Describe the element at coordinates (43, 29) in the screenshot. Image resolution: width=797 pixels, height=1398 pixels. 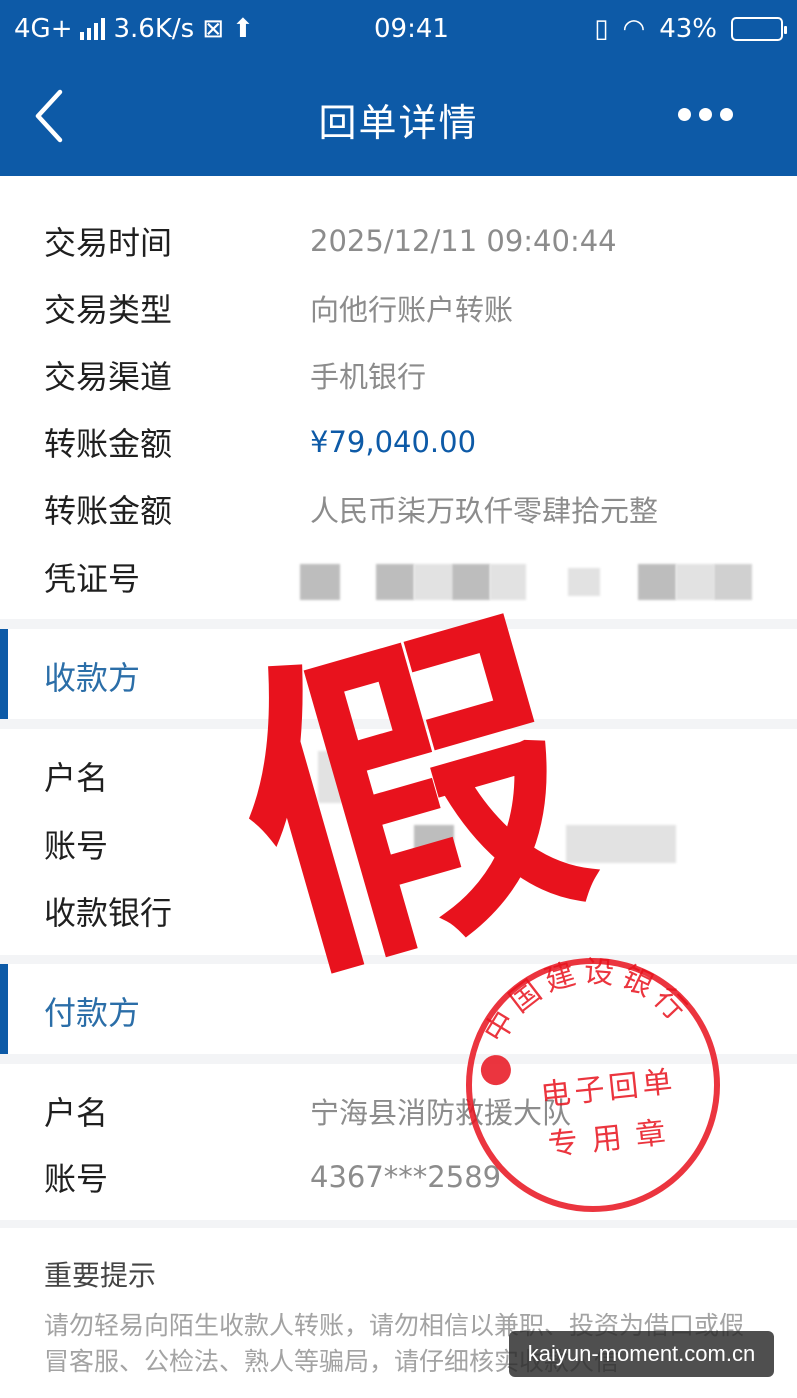
I see `network-type: 4G+` at that location.